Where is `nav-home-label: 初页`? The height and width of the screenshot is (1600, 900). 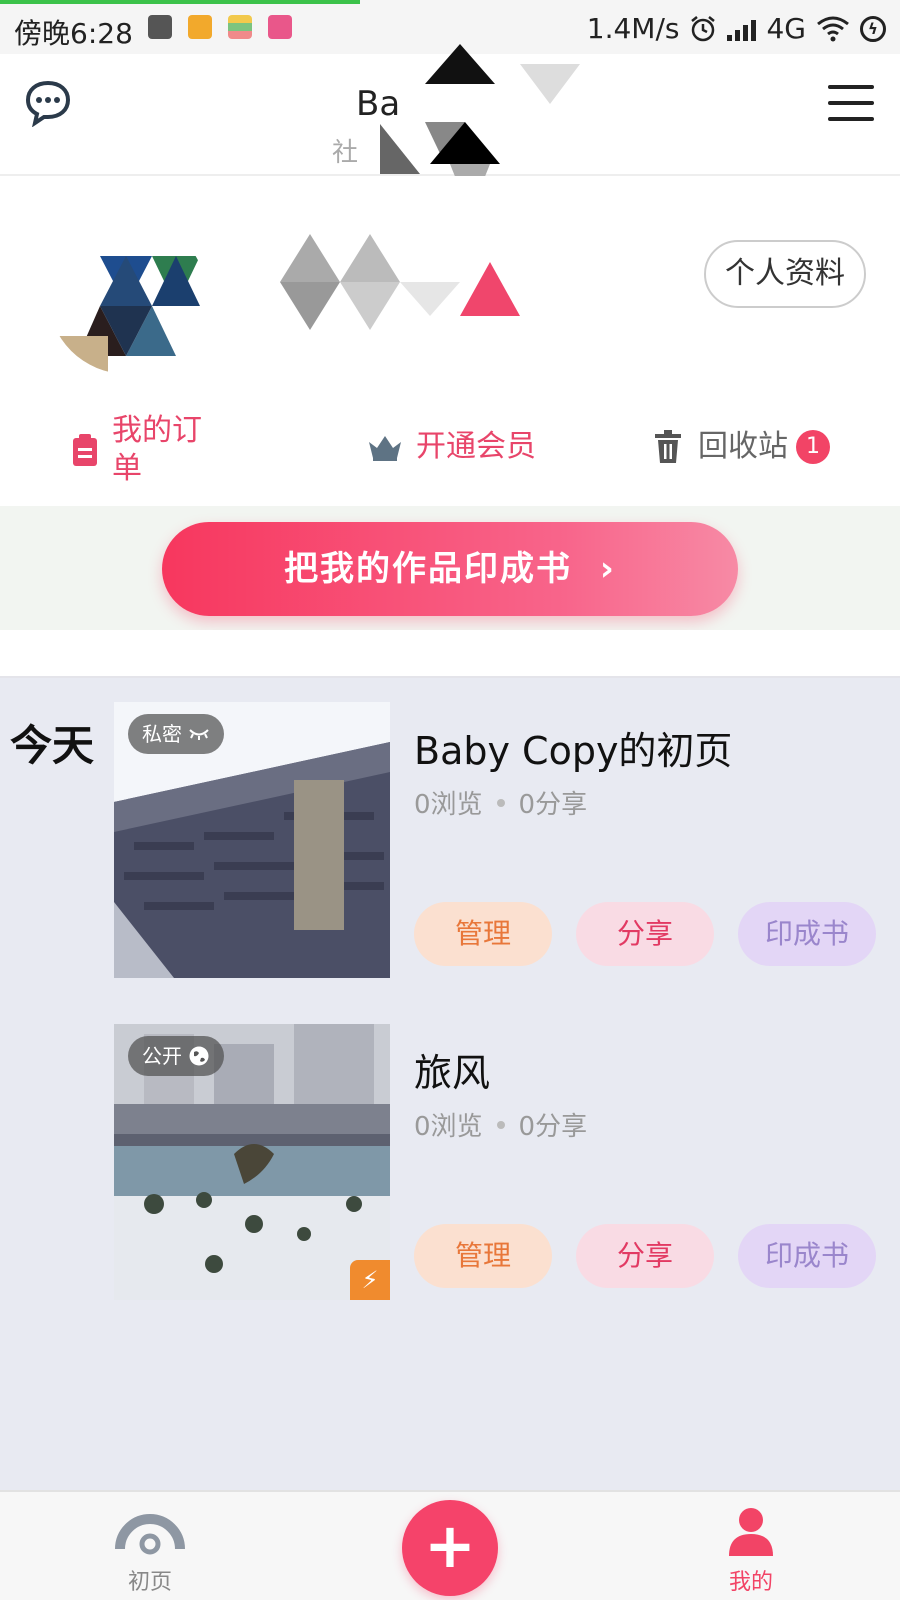 nav-home-label: 初页 is located at coordinates (149, 1582).